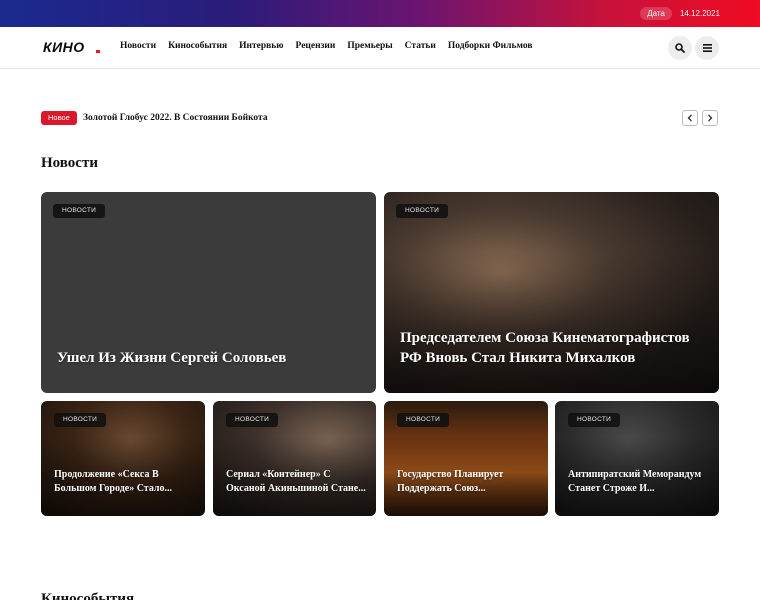  I want to click on date-block: Дата 14.12.2021, so click(680, 13).